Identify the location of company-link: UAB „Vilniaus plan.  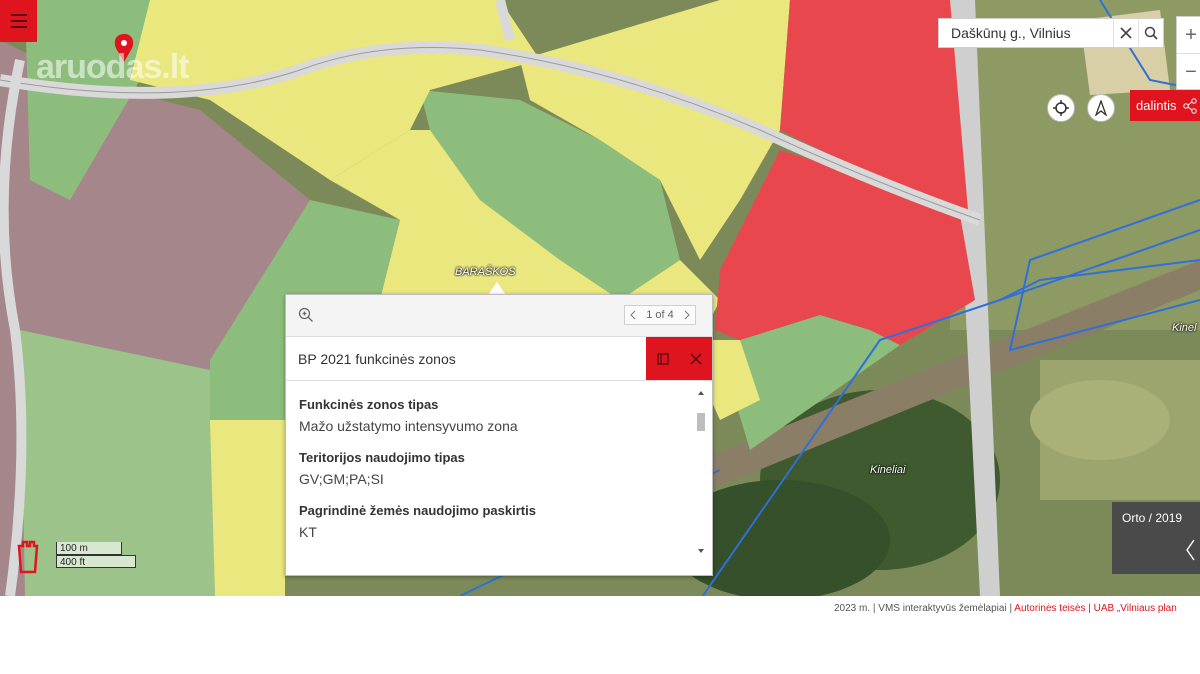
(1135, 608).